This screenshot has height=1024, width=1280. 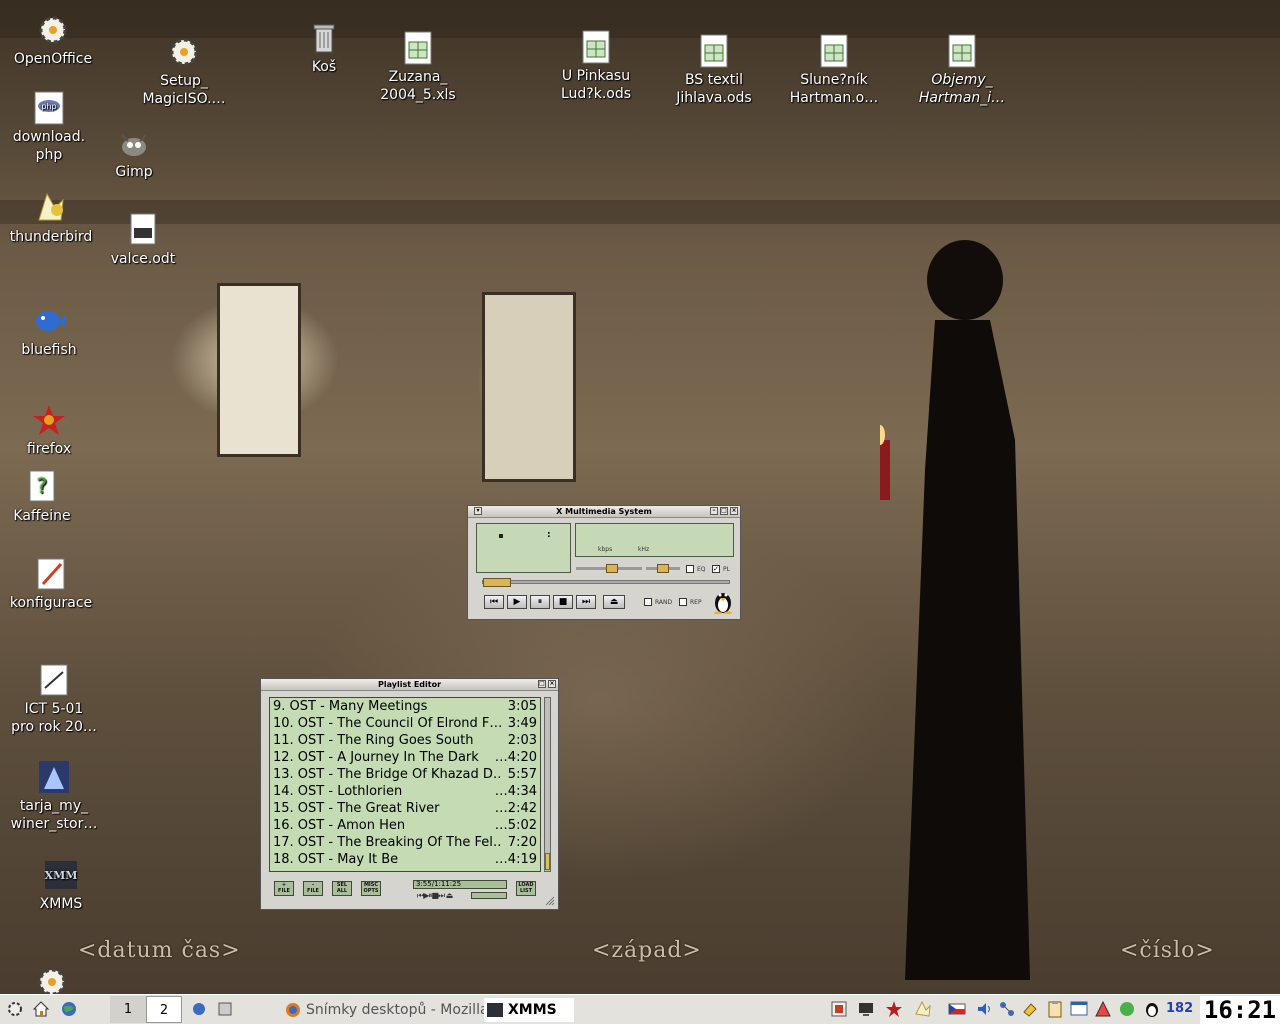 What do you see at coordinates (42, 516) in the screenshot?
I see `icon-label: Kaffeine` at bounding box center [42, 516].